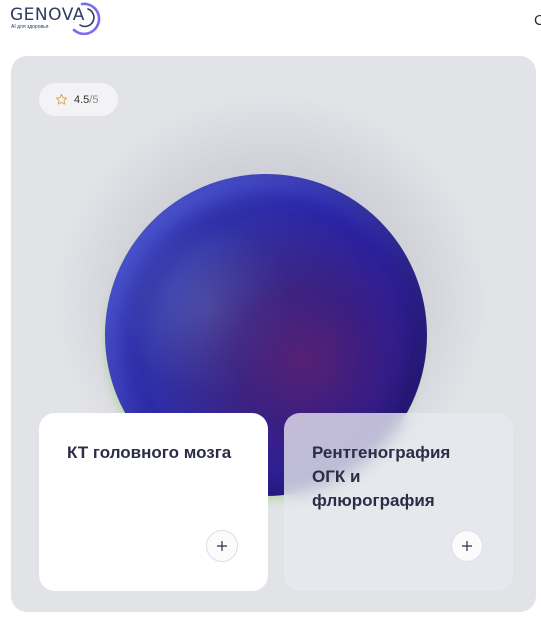 This screenshot has width=541, height=626. I want to click on rating-badge: 4.5 /5, so click(78, 99).